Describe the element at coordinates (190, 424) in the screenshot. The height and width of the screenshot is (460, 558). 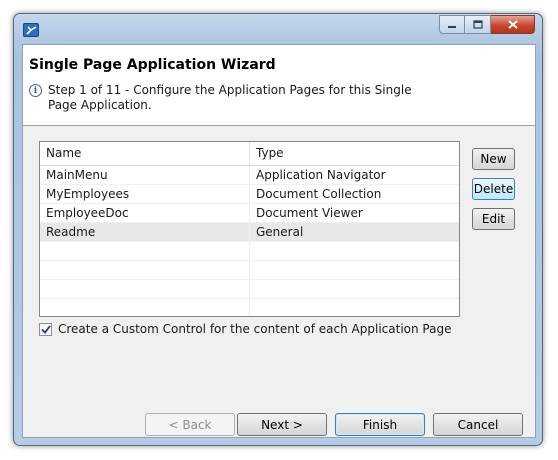
I see `back-button: < Back` at that location.